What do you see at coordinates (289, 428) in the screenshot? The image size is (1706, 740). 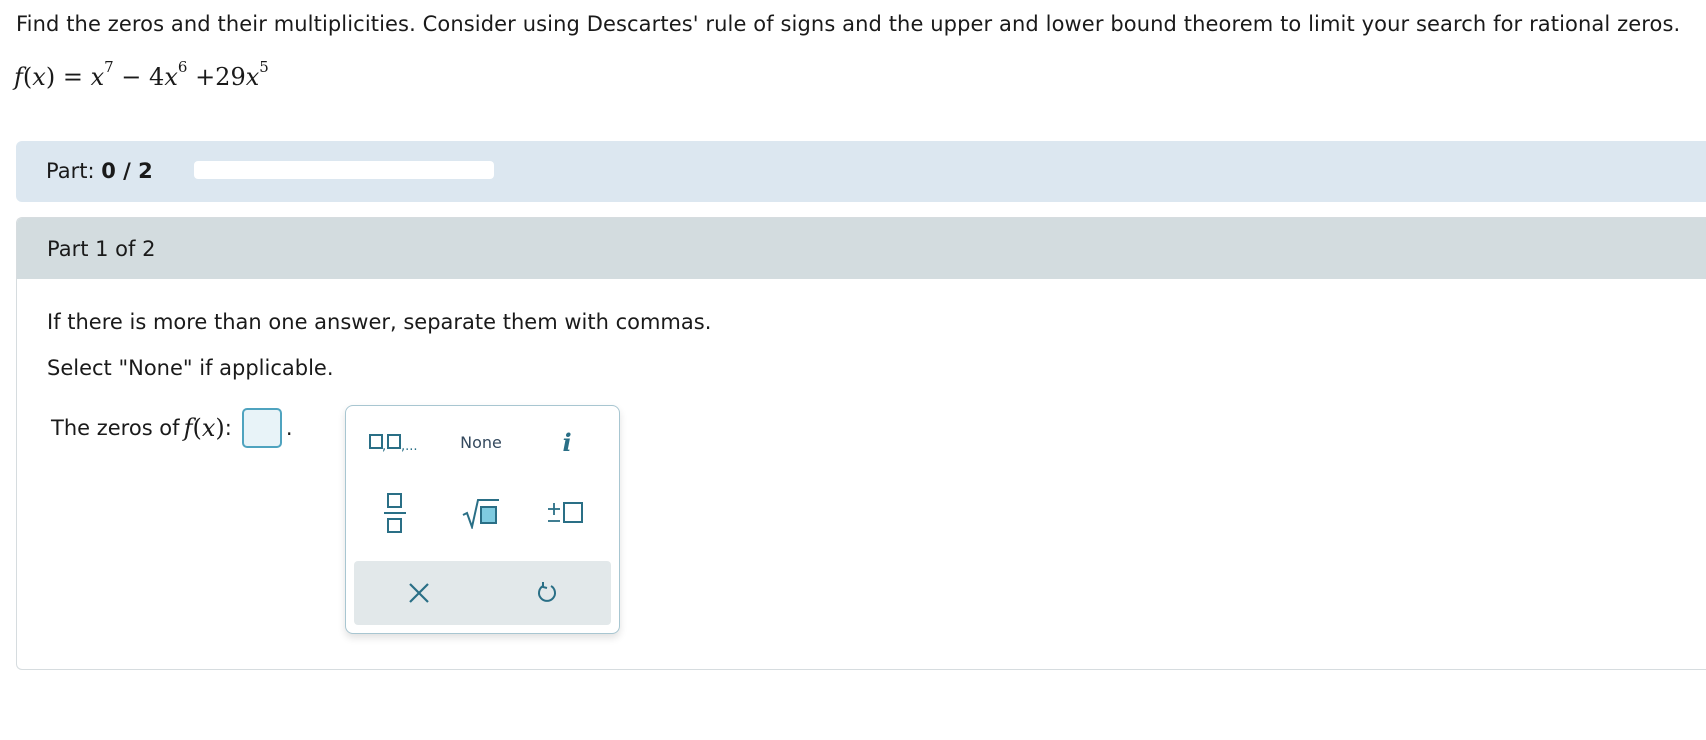 I see `answer-period: .` at bounding box center [289, 428].